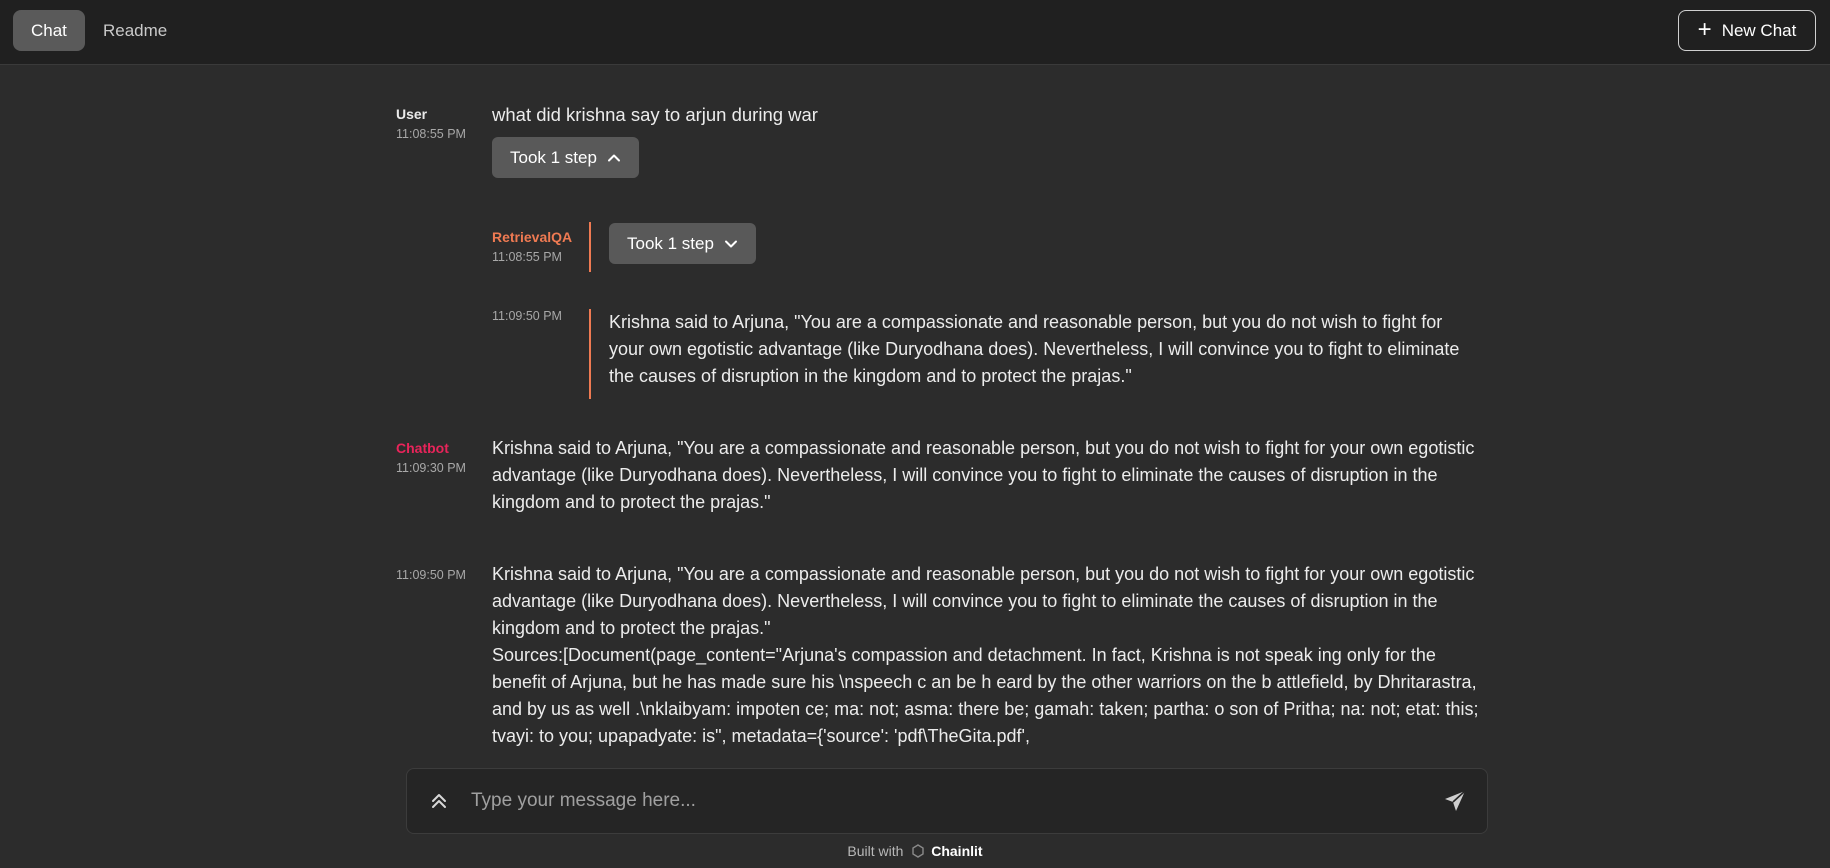  What do you see at coordinates (1455, 801) in the screenshot?
I see `send-icon` at bounding box center [1455, 801].